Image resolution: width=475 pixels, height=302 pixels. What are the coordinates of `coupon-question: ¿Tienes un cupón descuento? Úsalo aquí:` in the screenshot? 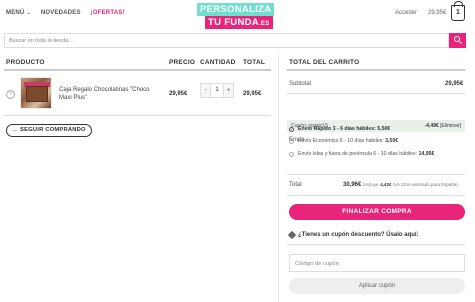 It's located at (358, 235).